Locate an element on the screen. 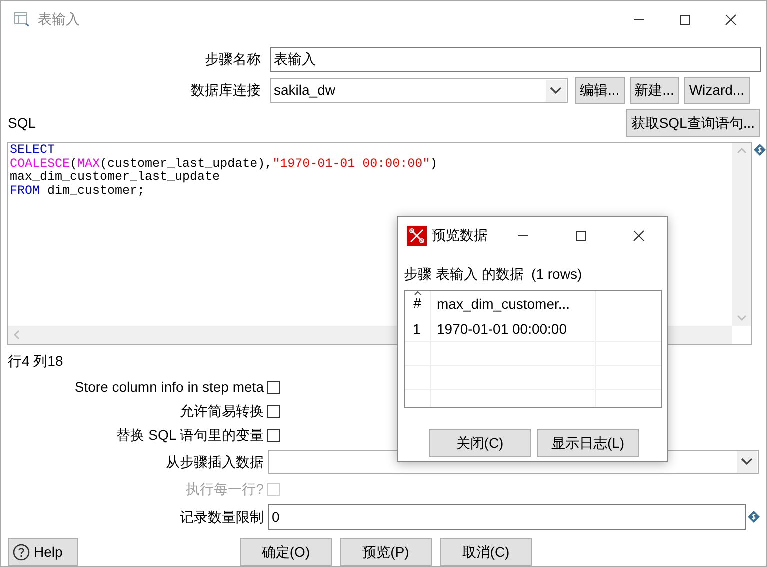  variable-icon is located at coordinates (754, 517).